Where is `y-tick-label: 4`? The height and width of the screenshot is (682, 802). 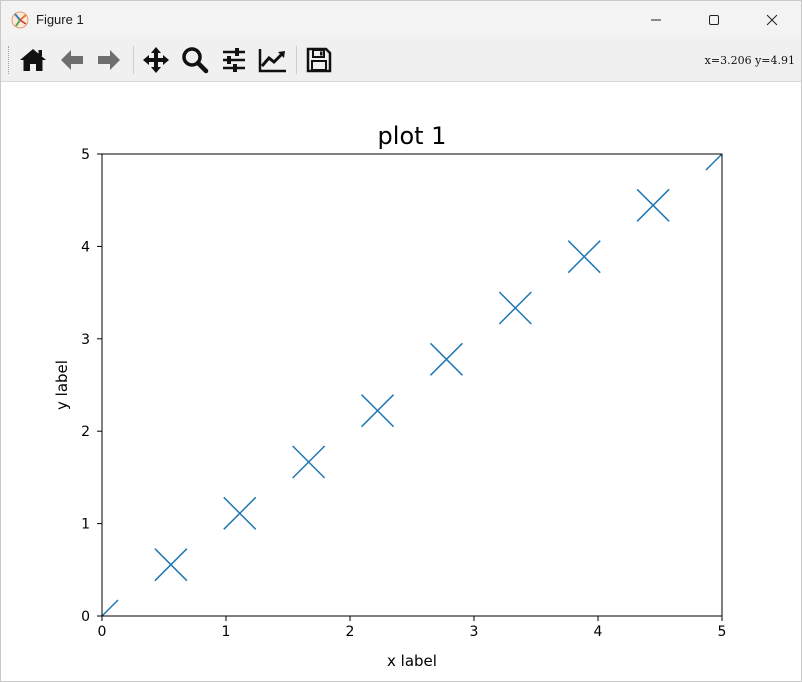 y-tick-label: 4 is located at coordinates (85, 247).